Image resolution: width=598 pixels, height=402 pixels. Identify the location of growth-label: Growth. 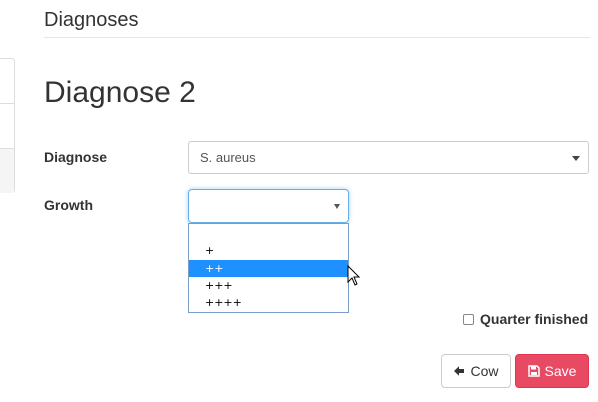
(68, 205).